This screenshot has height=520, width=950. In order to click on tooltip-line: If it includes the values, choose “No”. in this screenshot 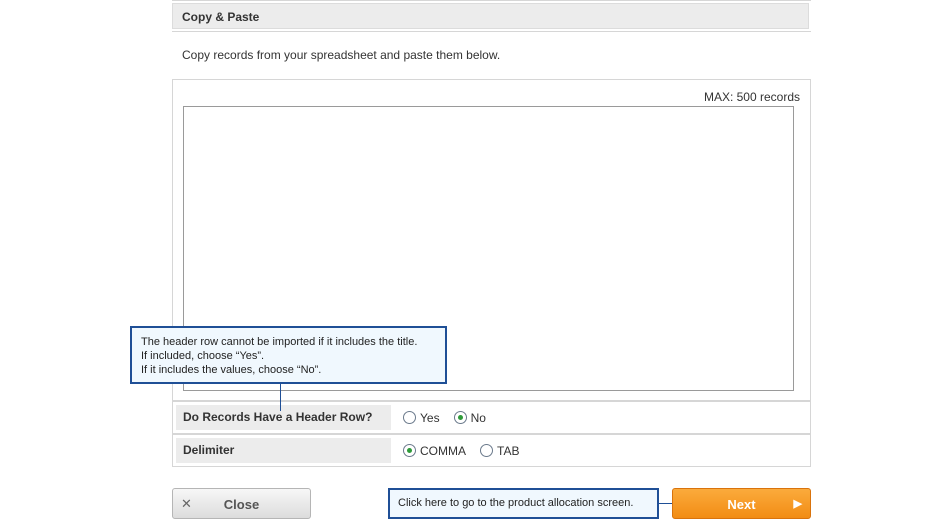, I will do `click(231, 370)`.